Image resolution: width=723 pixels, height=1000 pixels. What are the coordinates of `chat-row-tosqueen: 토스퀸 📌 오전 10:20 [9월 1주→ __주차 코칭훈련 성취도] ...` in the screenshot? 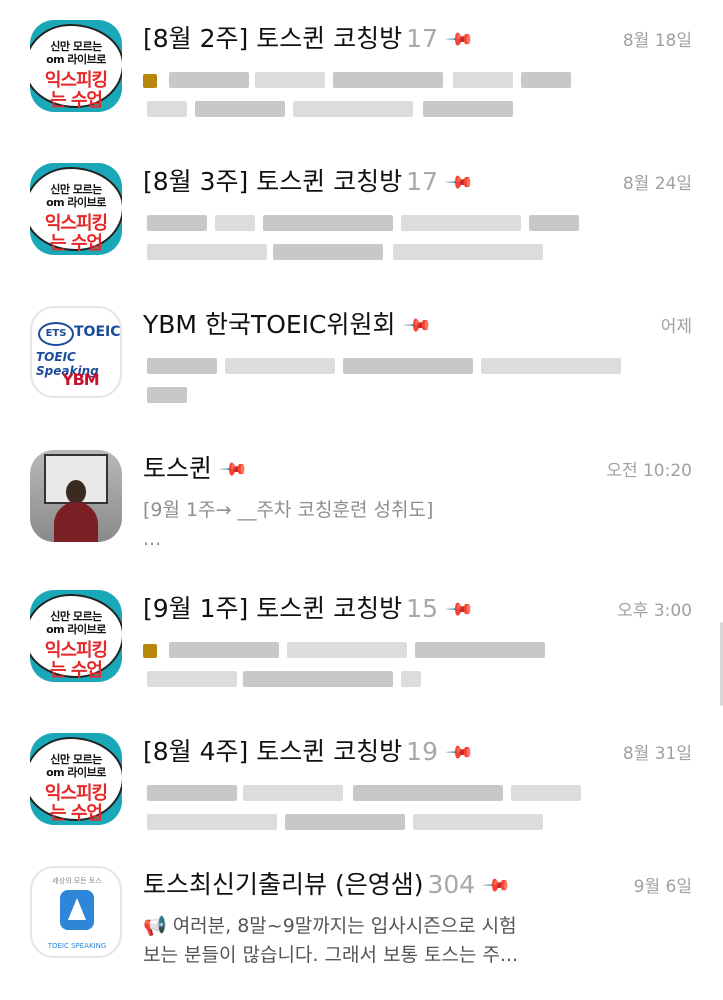 It's located at (361, 515).